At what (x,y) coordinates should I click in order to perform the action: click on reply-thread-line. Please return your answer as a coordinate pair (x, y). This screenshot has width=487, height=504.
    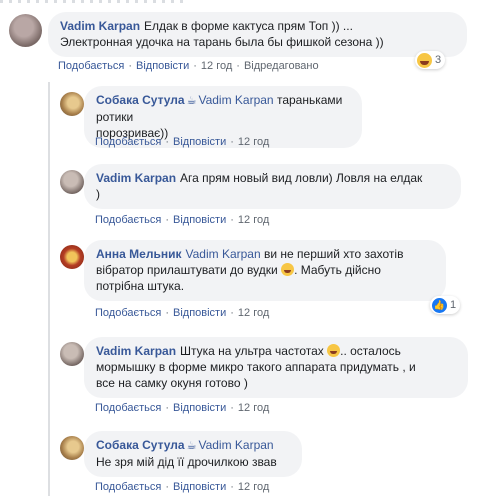
    Looking at the image, I should click on (49, 289).